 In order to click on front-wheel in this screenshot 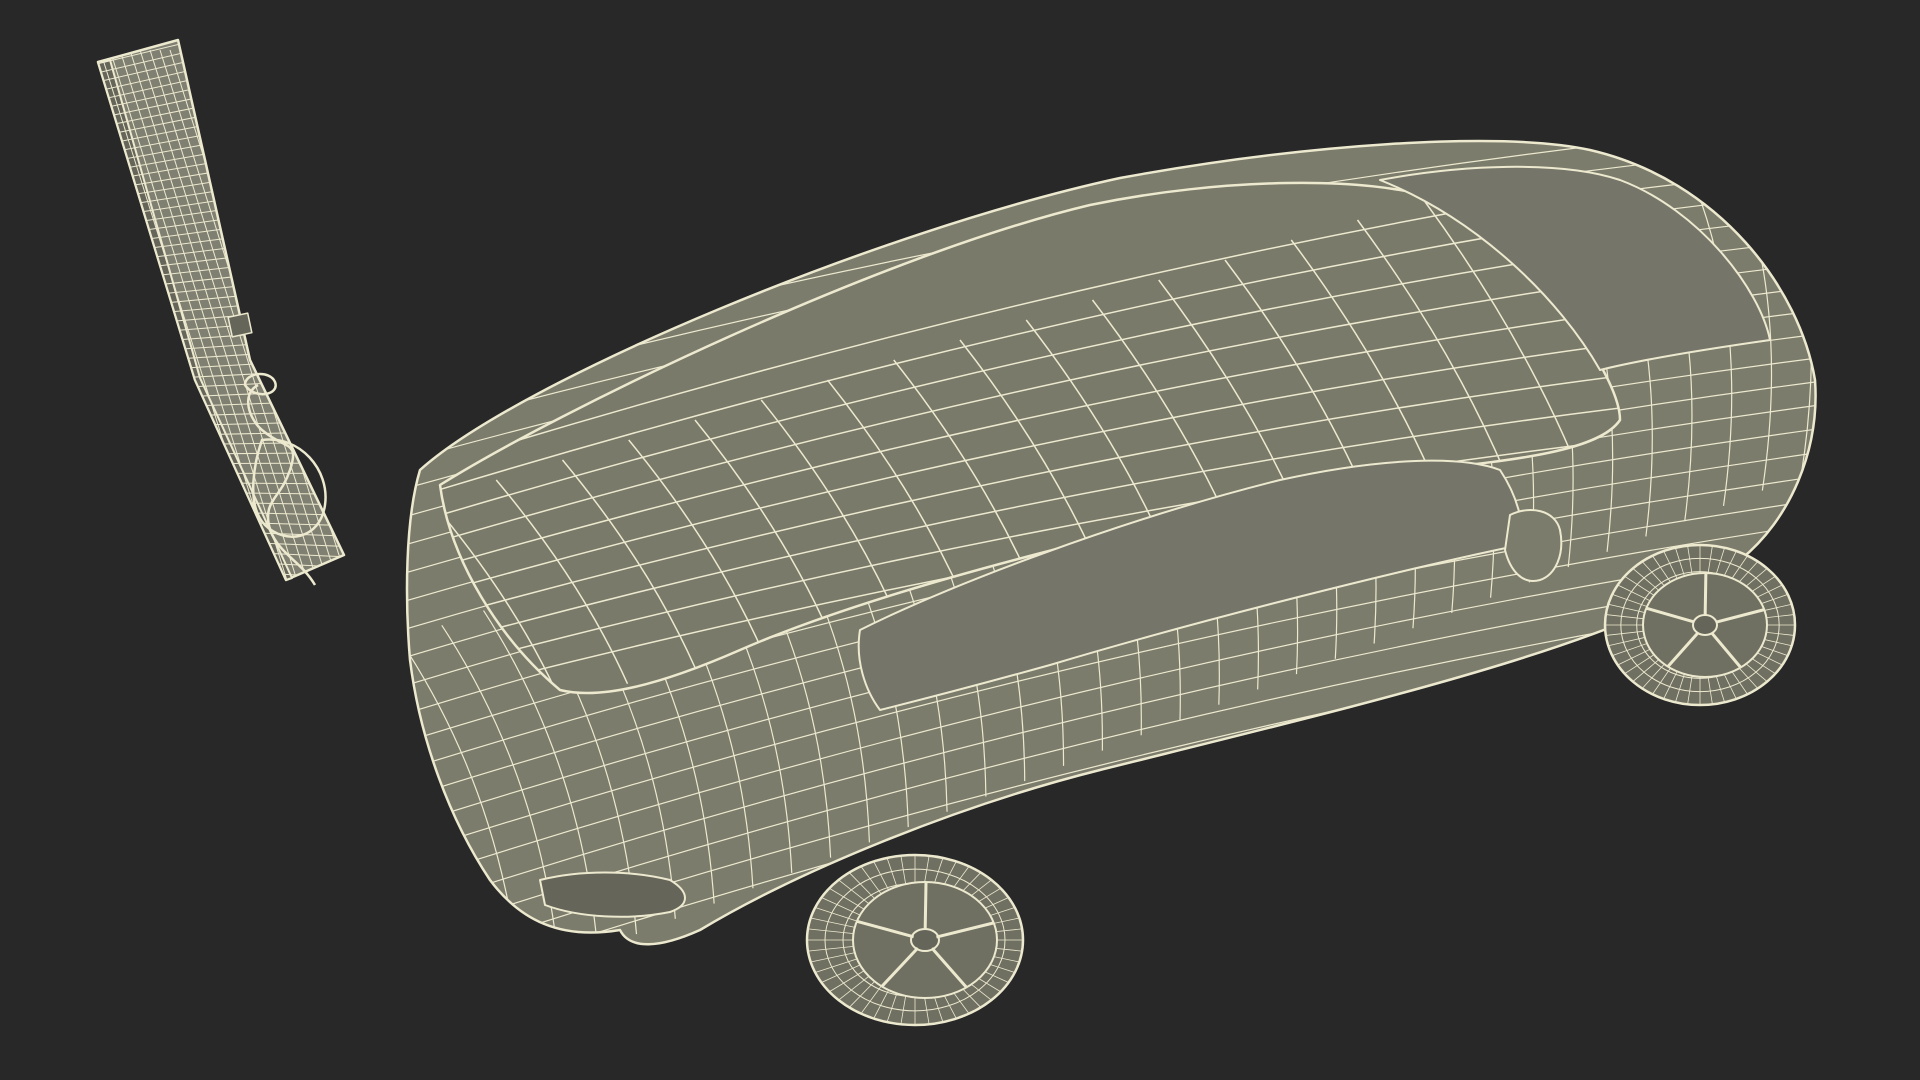, I will do `click(1700, 625)`.